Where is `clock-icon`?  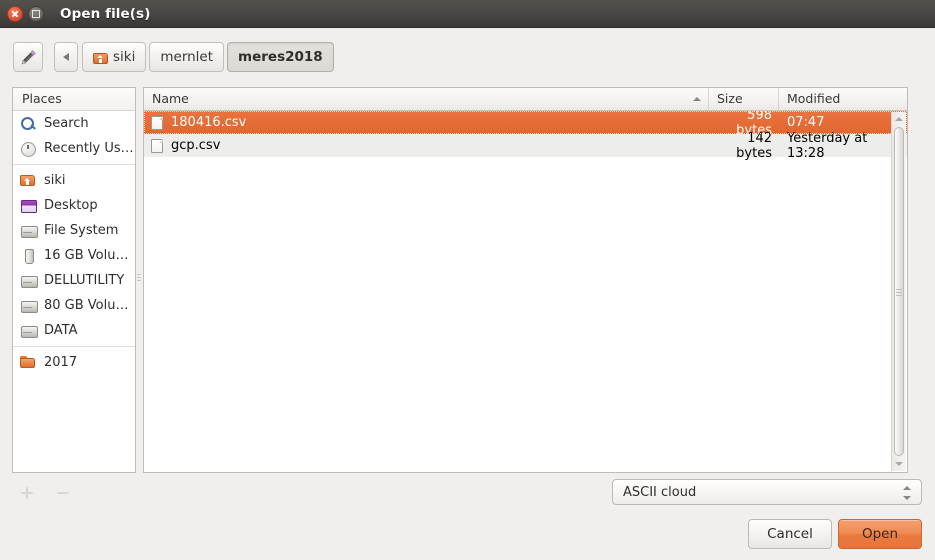 clock-icon is located at coordinates (28, 149).